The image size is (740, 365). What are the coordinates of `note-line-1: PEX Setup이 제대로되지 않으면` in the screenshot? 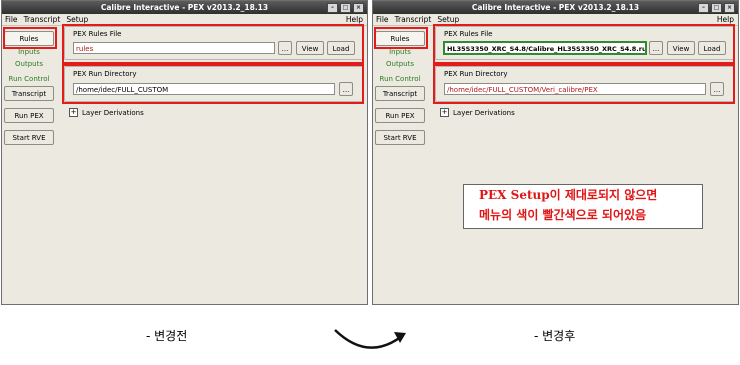 It's located at (590, 195).